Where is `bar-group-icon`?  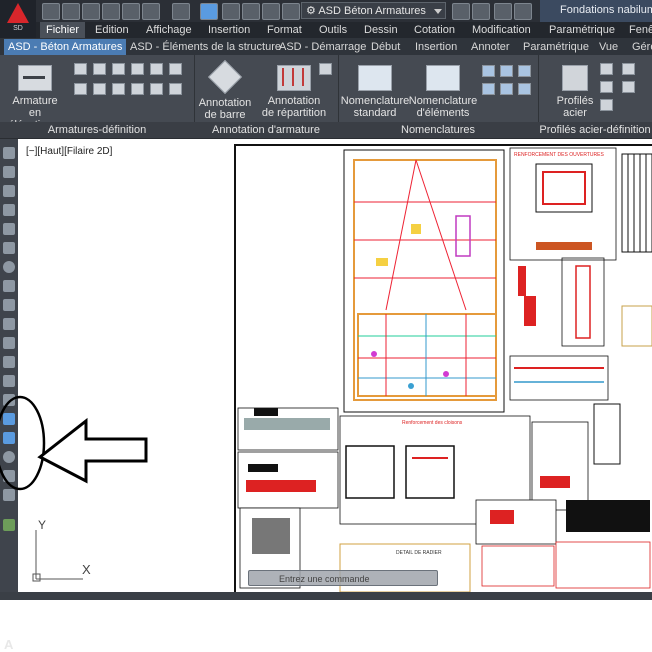
bar-group-icon is located at coordinates (118, 89).